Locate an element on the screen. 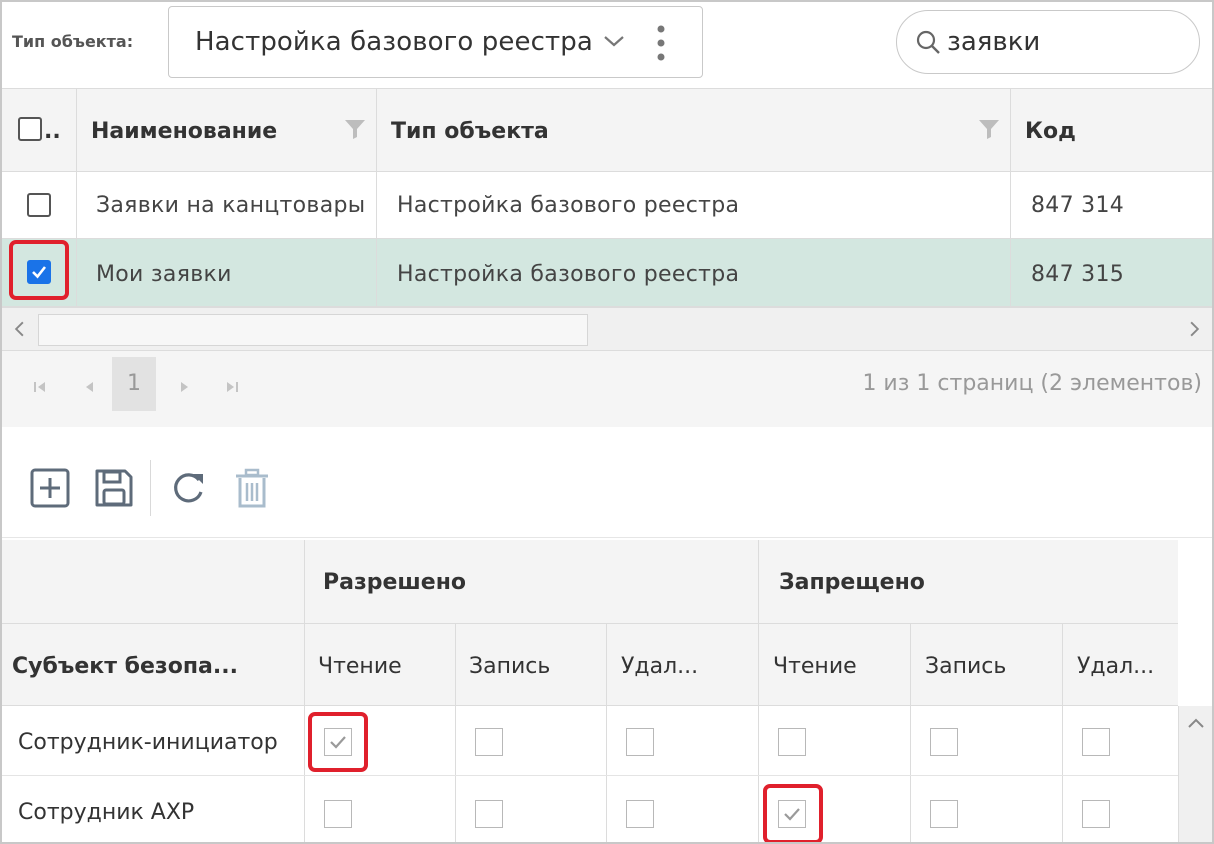 The image size is (1214, 844). cell-subject: Сотрудник-инициатор is located at coordinates (153, 740).